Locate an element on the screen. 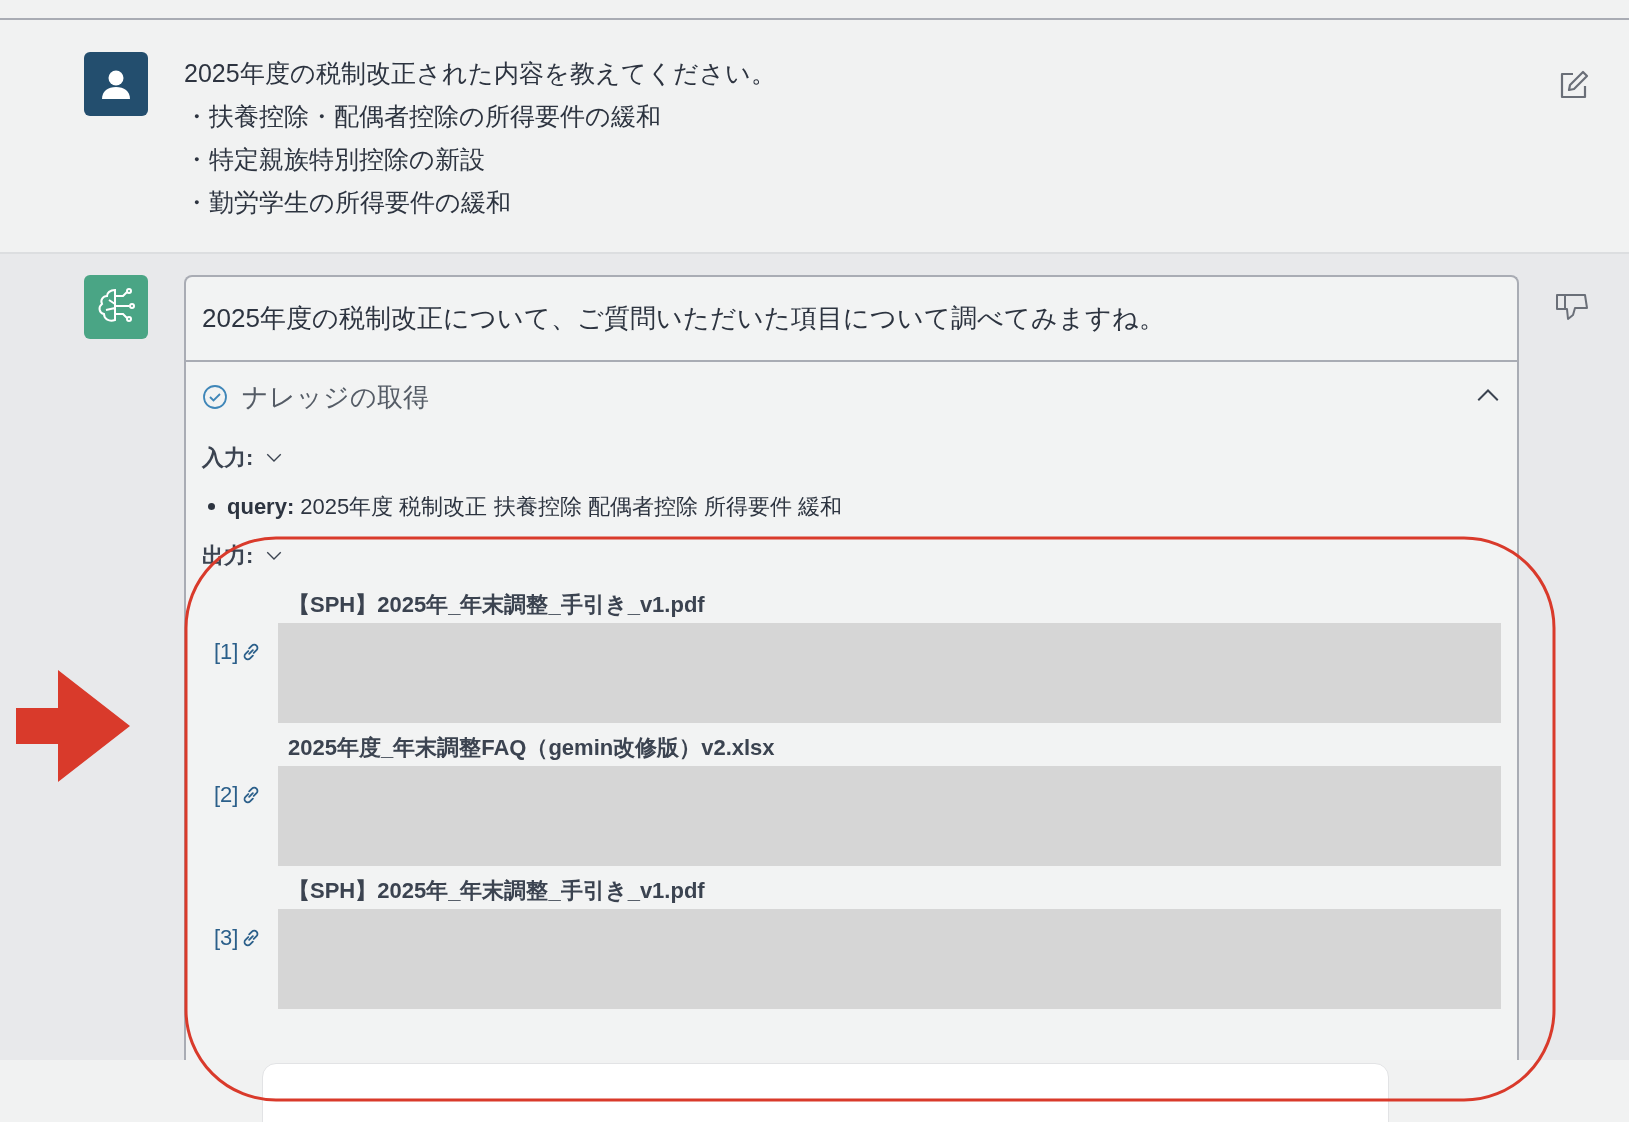 This screenshot has width=1629, height=1122. reference-link: [2] is located at coordinates (226, 794).